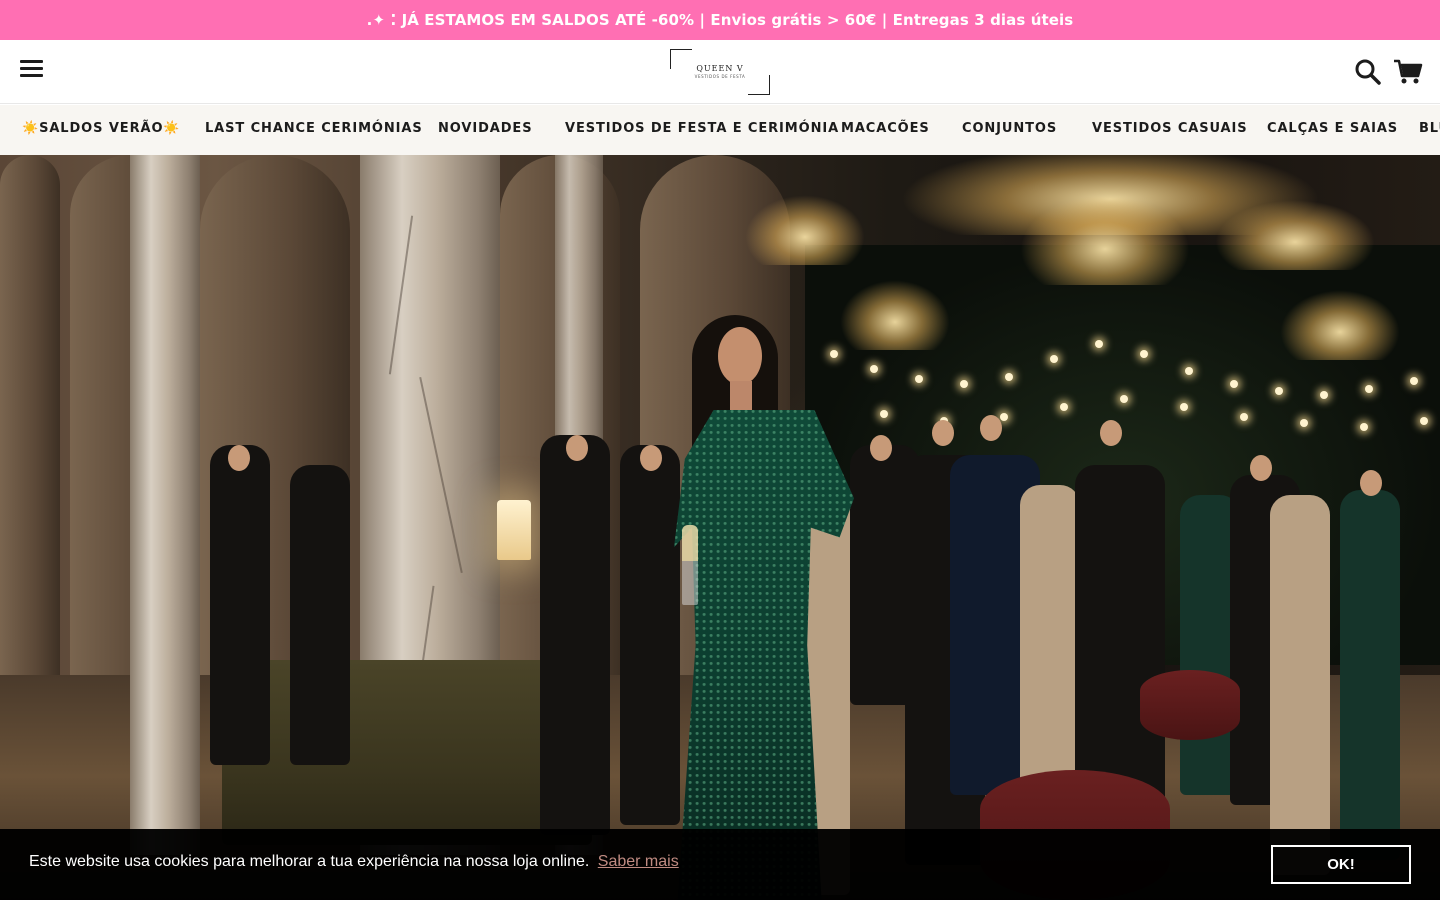 The width and height of the screenshot is (1440, 900). Describe the element at coordinates (32, 71) in the screenshot. I see `hamburger-menu-icon` at that location.